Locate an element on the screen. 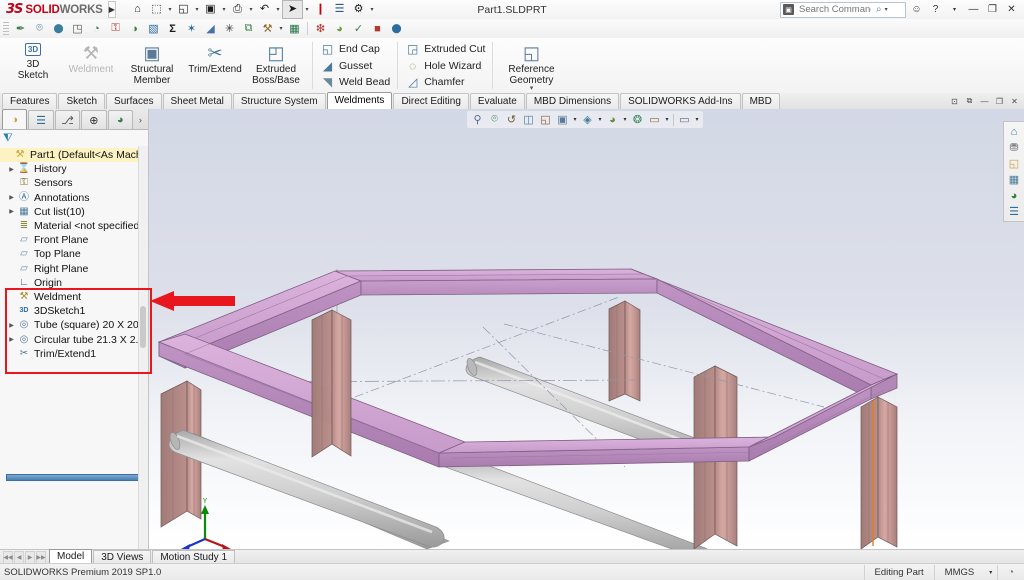  new-document-caret-icon: ▾ is located at coordinates (170, 9).